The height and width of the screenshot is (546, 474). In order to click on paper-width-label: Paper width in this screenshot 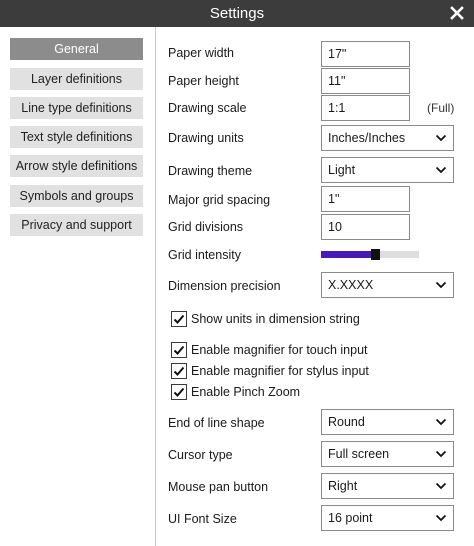, I will do `click(201, 53)`.